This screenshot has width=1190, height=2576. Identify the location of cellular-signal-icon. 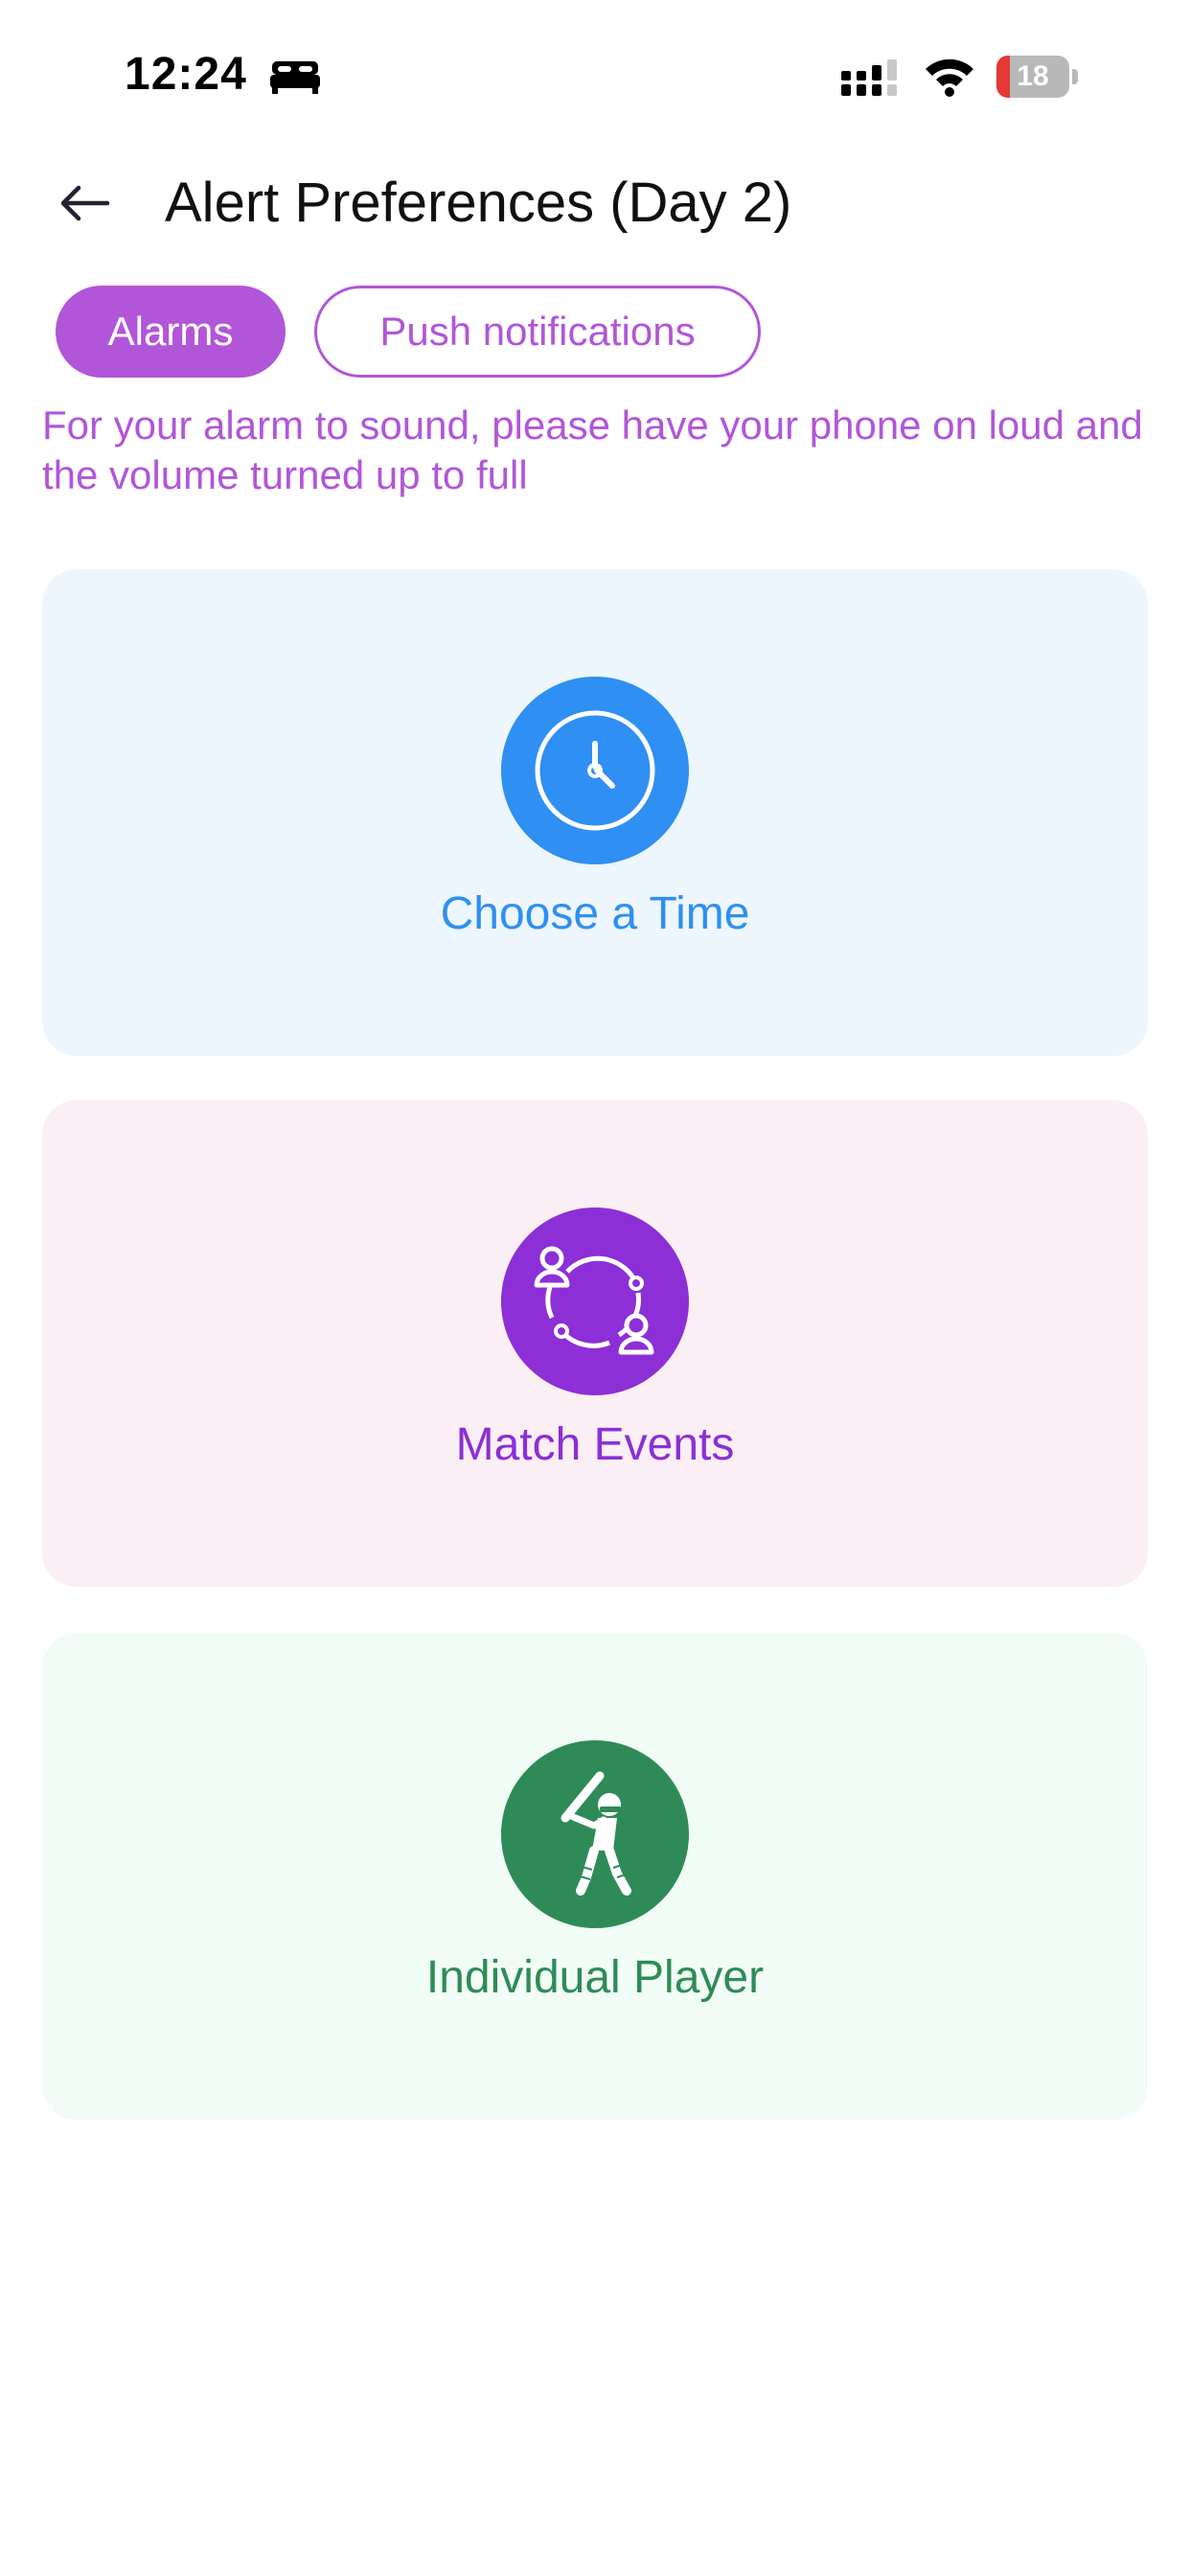
(869, 77).